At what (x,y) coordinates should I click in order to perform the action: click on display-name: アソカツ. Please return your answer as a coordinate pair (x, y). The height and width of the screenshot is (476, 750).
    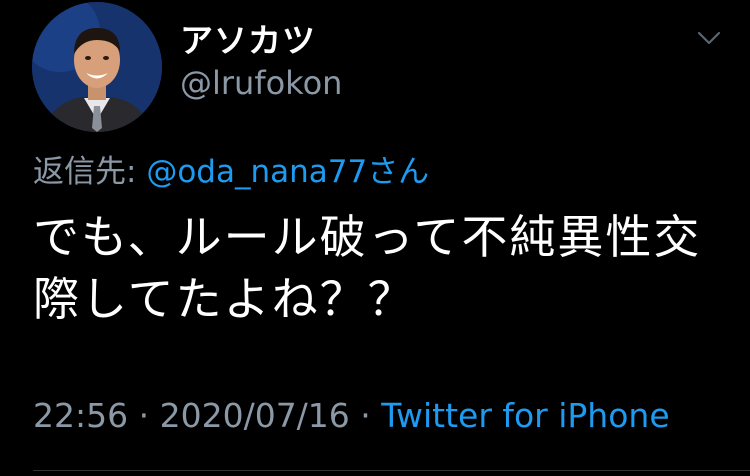
    Looking at the image, I should click on (248, 38).